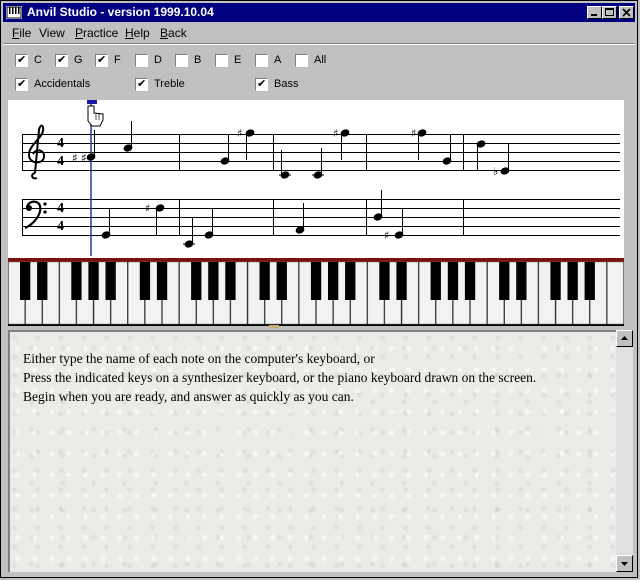 The image size is (640, 580). What do you see at coordinates (594, 12) in the screenshot?
I see `minimize-button` at bounding box center [594, 12].